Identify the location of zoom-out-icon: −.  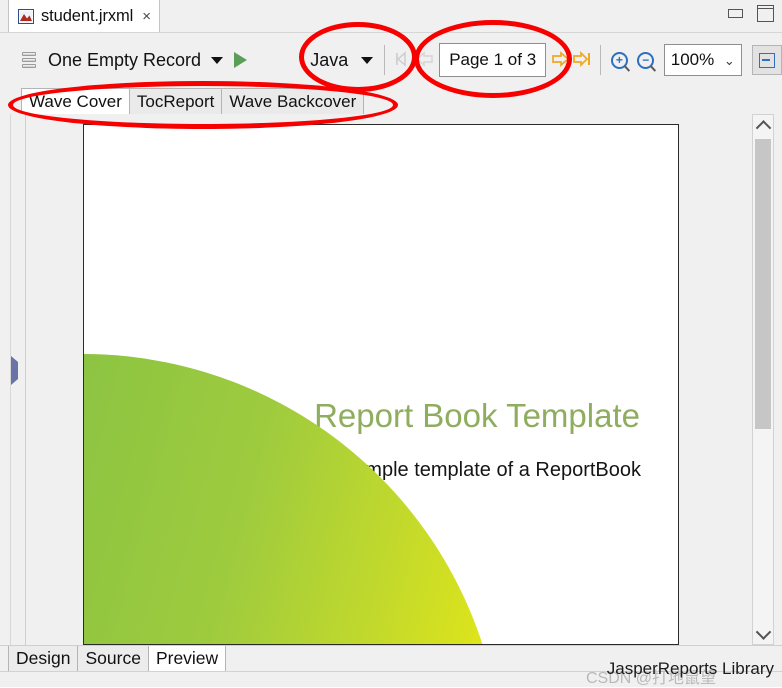
(646, 60).